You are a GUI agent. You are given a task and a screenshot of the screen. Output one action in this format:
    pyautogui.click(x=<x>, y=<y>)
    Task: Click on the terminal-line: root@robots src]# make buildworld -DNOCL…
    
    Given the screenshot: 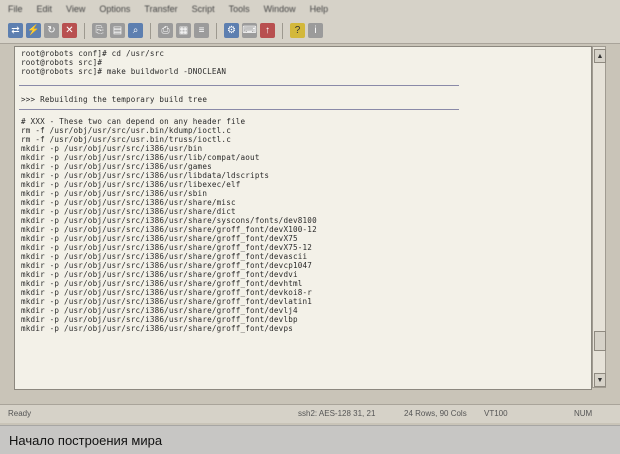 What is the action you would take?
    pyautogui.click(x=124, y=71)
    